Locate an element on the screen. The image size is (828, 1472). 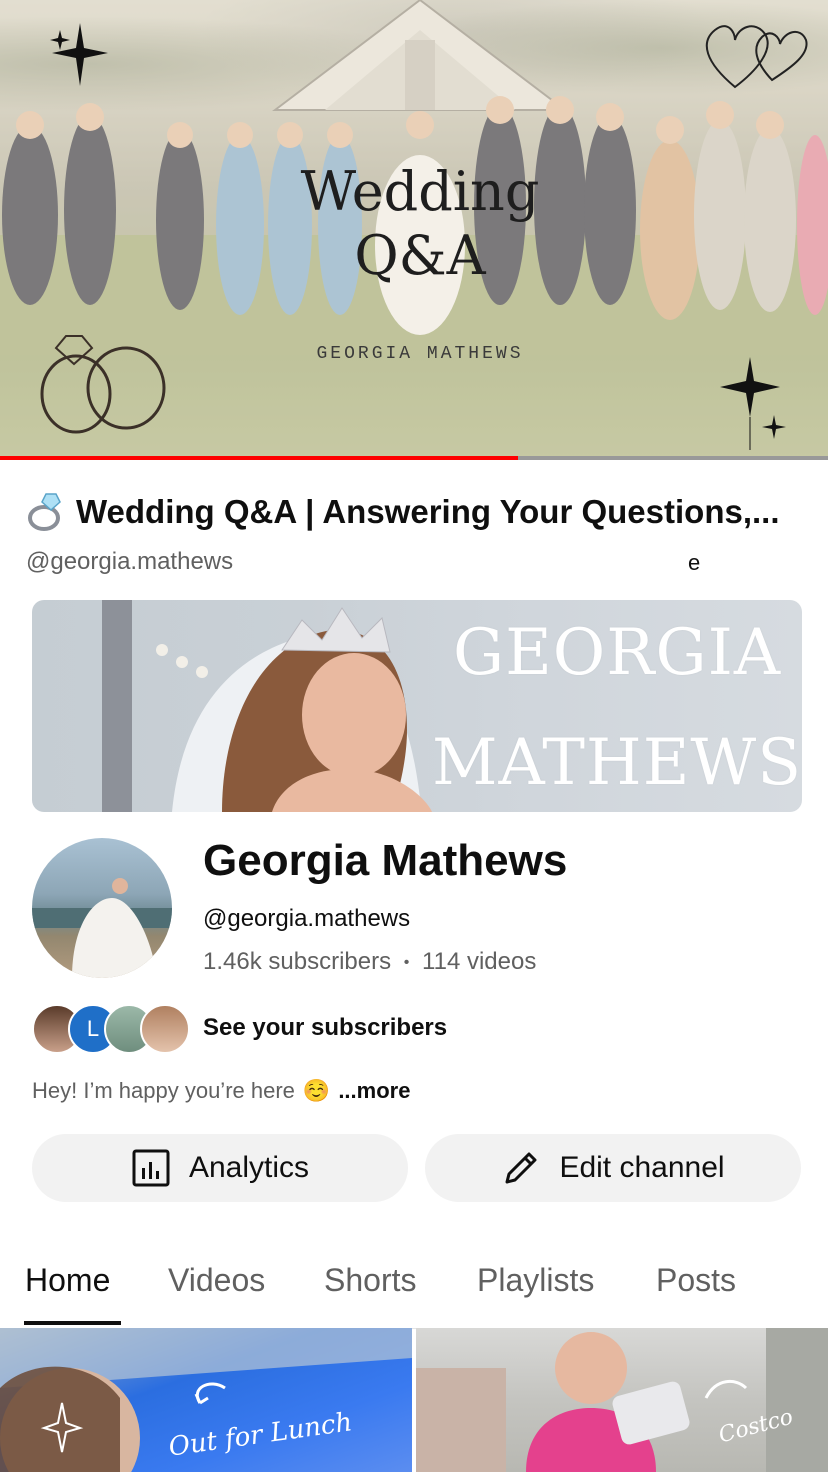
tab-shorts: Shorts is located at coordinates (370, 1280).